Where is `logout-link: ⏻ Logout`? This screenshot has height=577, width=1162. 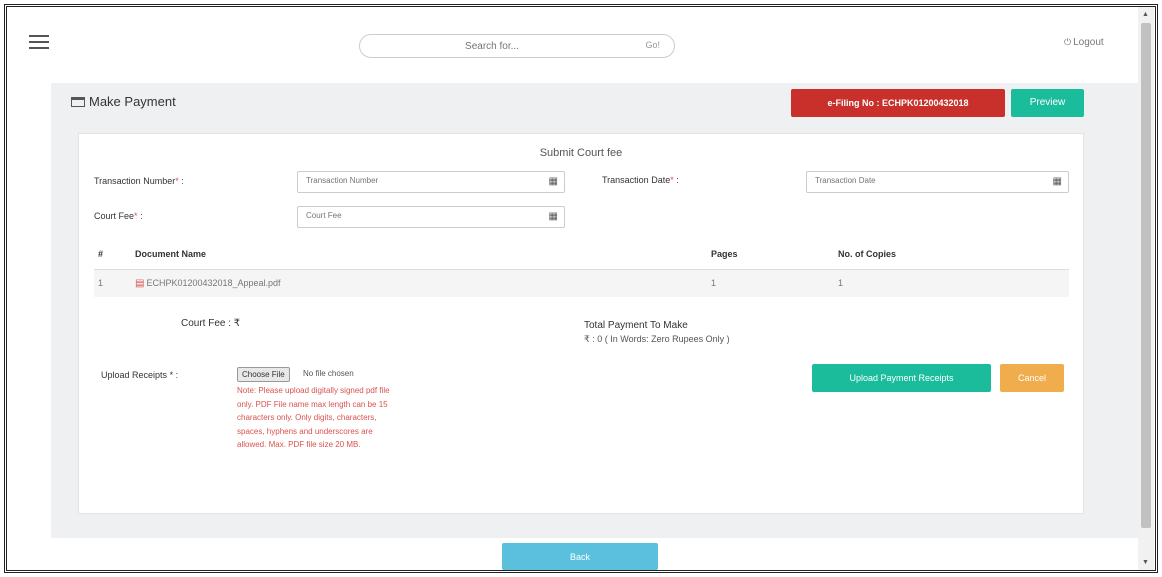
logout-link: ⏻ Logout is located at coordinates (1084, 42).